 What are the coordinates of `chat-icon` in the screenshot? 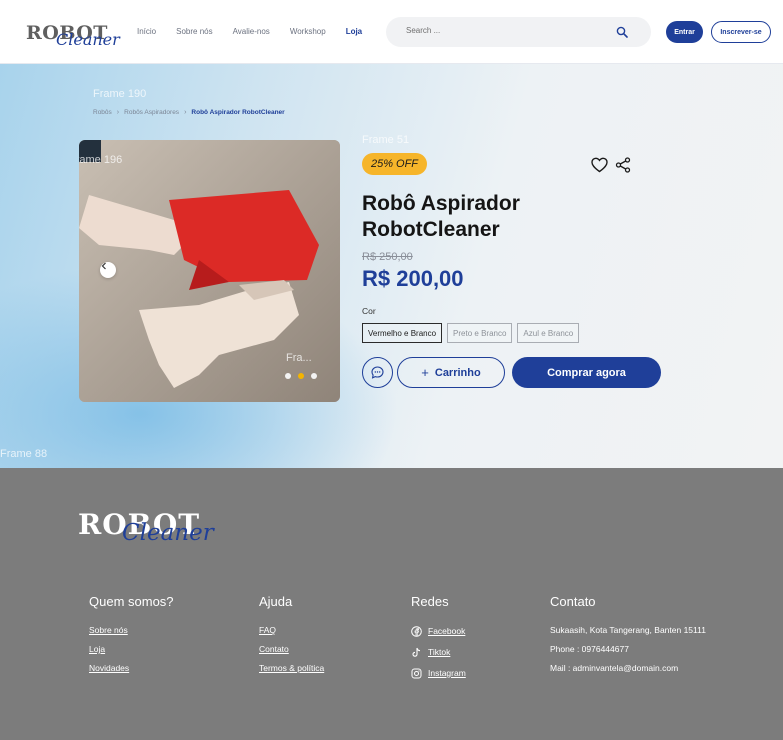 It's located at (377, 372).